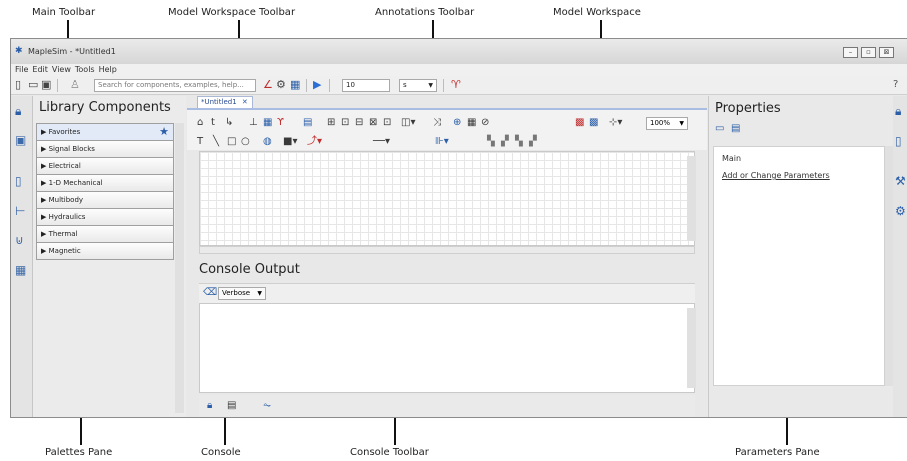 This screenshot has width=907, height=461. Describe the element at coordinates (245, 102) in the screenshot. I see `tab-close-icon: ✕` at that location.